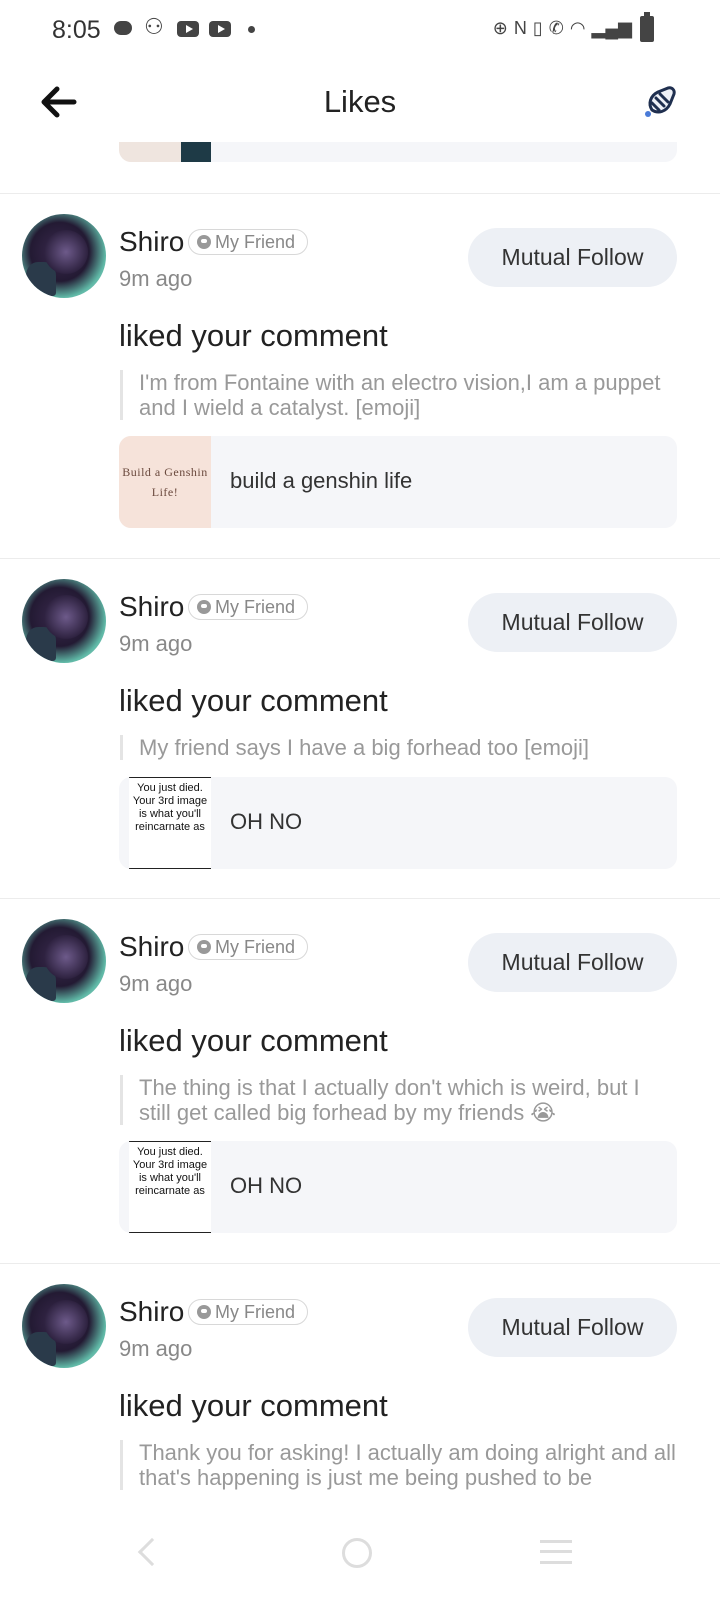 This screenshot has width=720, height=1600. I want to click on clear-notifications-button, so click(660, 102).